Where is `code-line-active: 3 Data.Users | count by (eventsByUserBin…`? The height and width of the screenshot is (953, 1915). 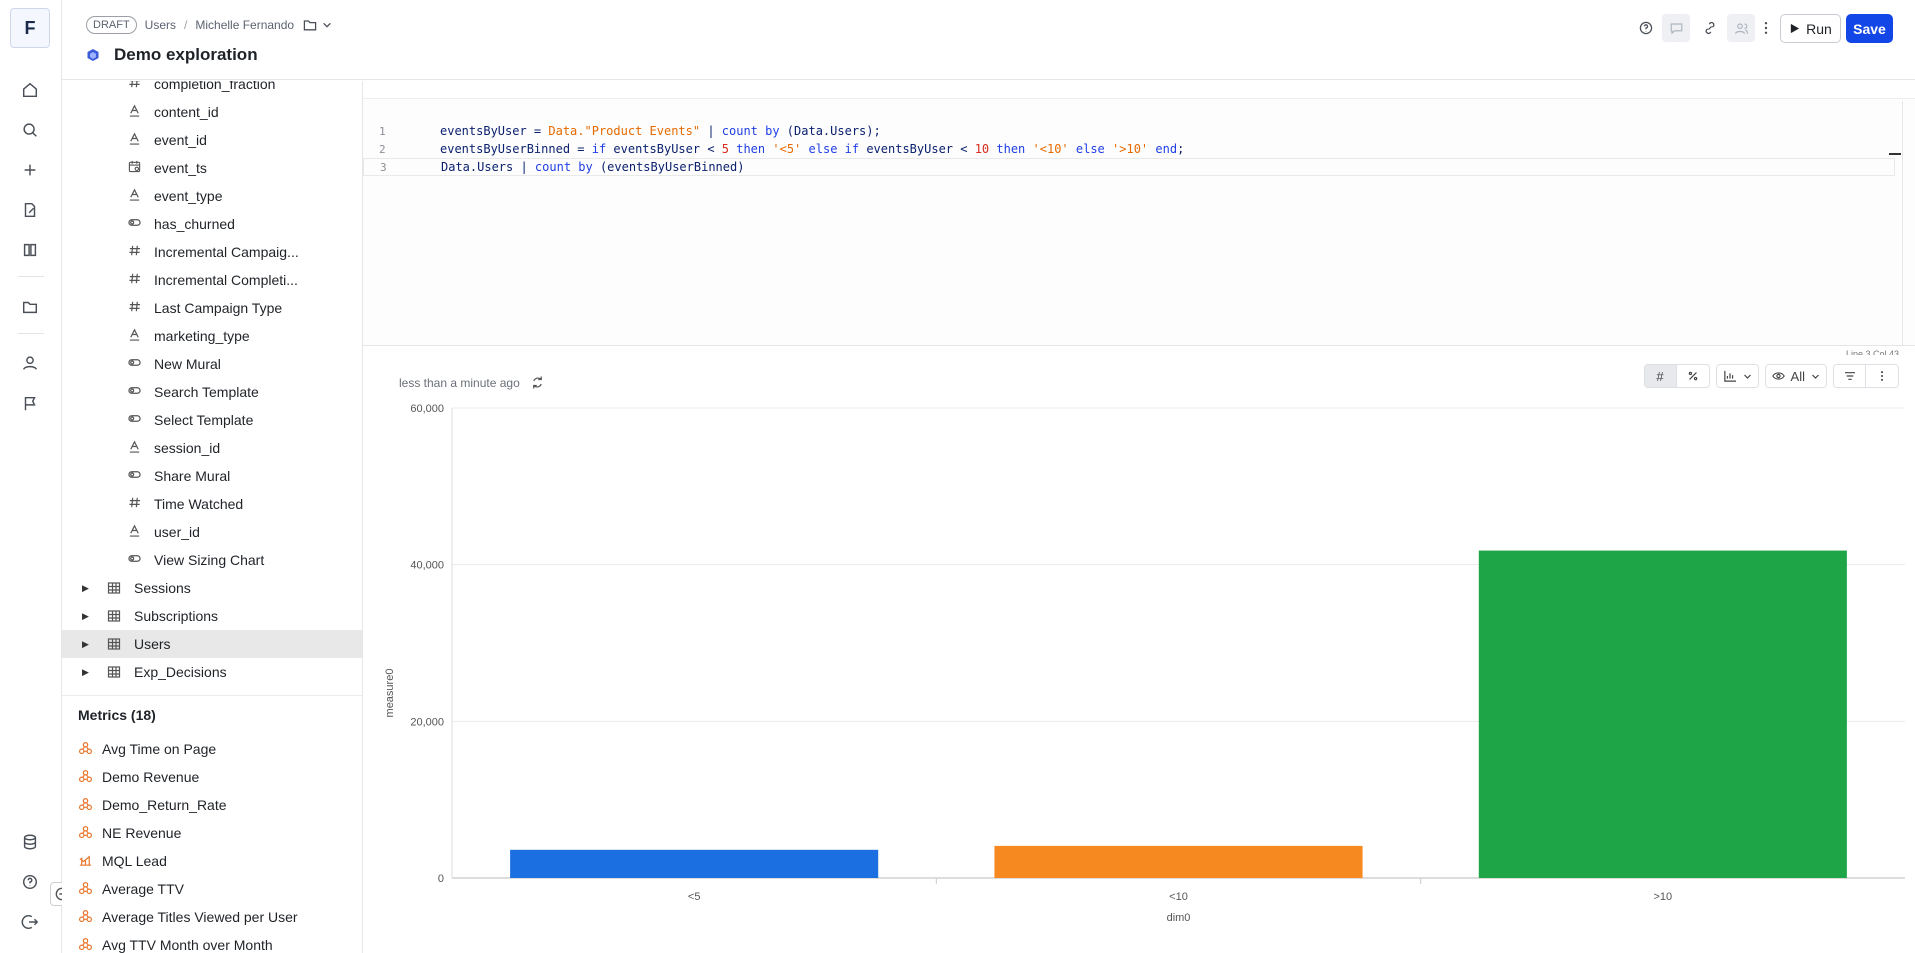 code-line-active: 3 Data.Users | count by (eventsByUserBin… is located at coordinates (1129, 167).